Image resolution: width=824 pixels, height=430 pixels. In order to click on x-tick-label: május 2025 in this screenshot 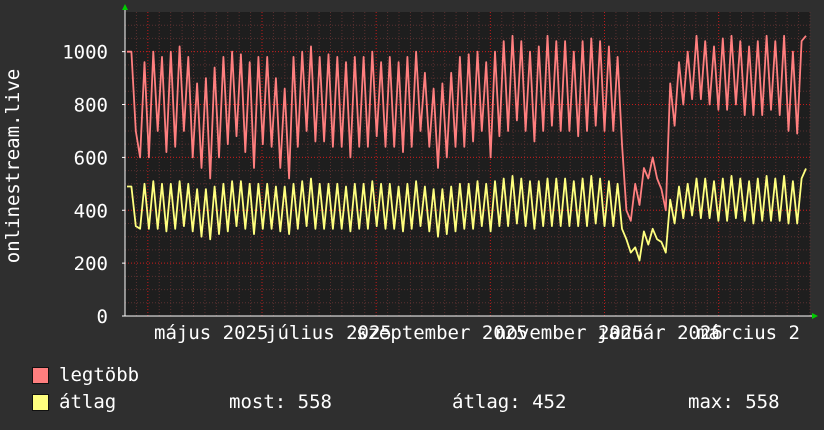, I will do `click(211, 333)`.